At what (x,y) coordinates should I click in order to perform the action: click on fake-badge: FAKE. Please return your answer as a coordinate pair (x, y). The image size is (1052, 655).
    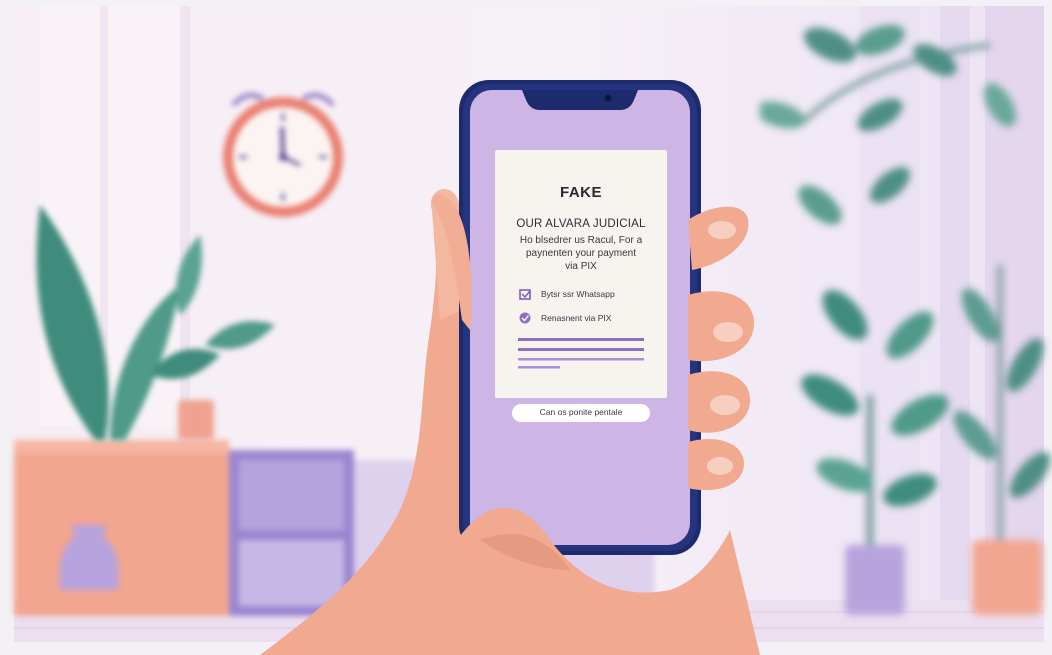
    Looking at the image, I should click on (580, 192).